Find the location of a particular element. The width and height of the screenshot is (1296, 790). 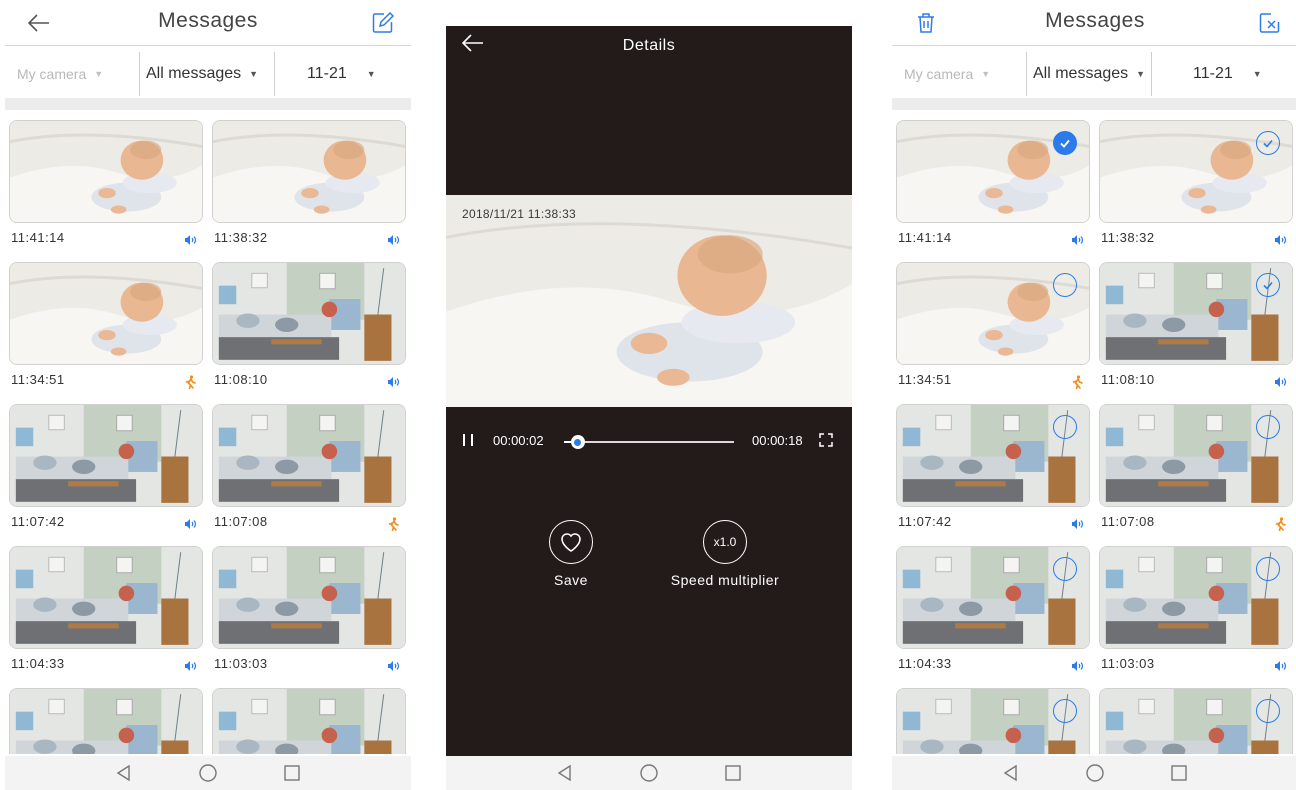

message-type-label: All messages is located at coordinates (1081, 73).